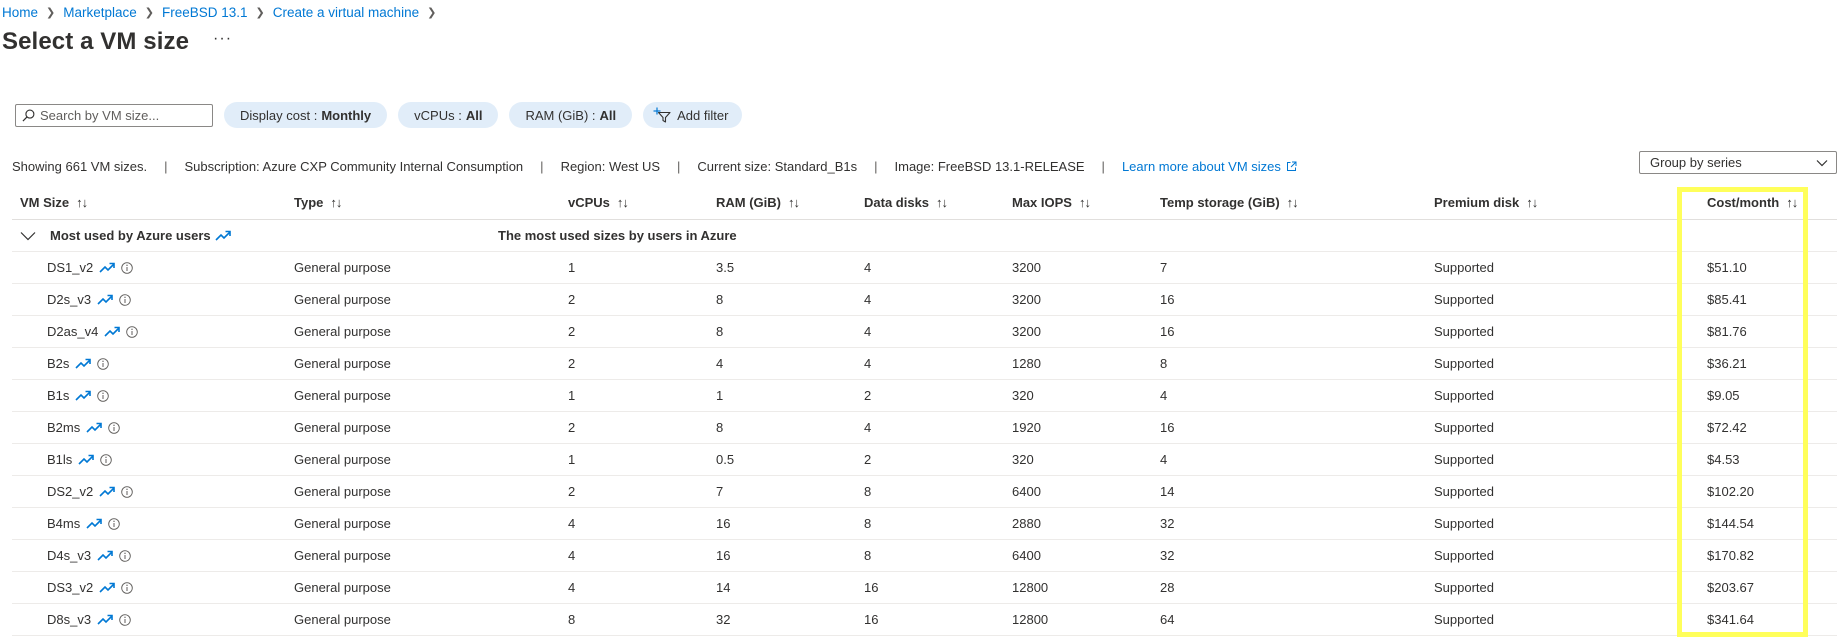 This screenshot has height=641, width=1843. I want to click on column-header-vm-size: VM Size ↑↓, so click(54, 202).